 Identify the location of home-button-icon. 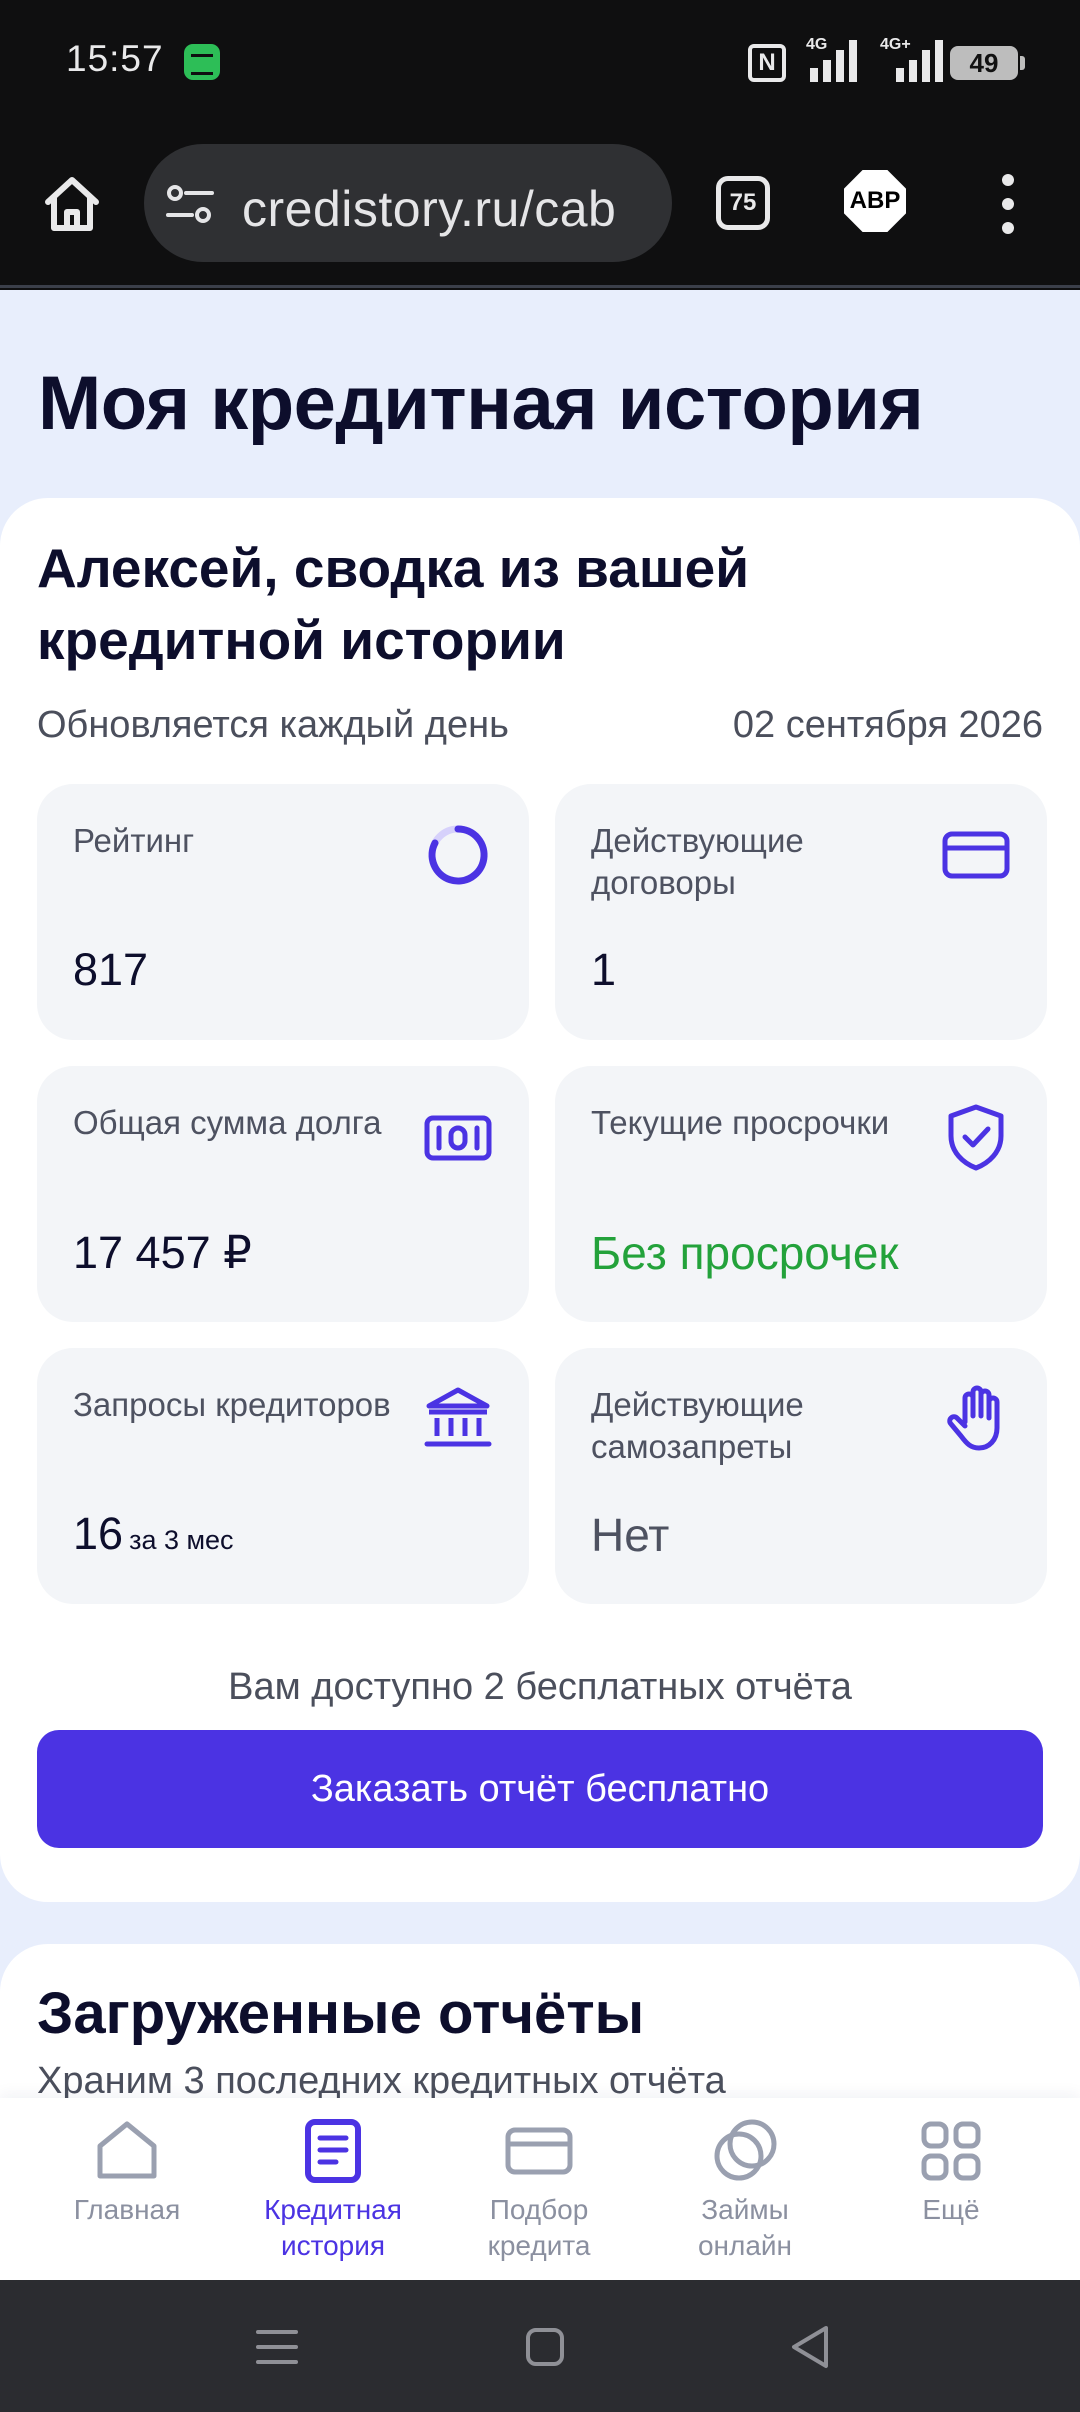
(545, 2347).